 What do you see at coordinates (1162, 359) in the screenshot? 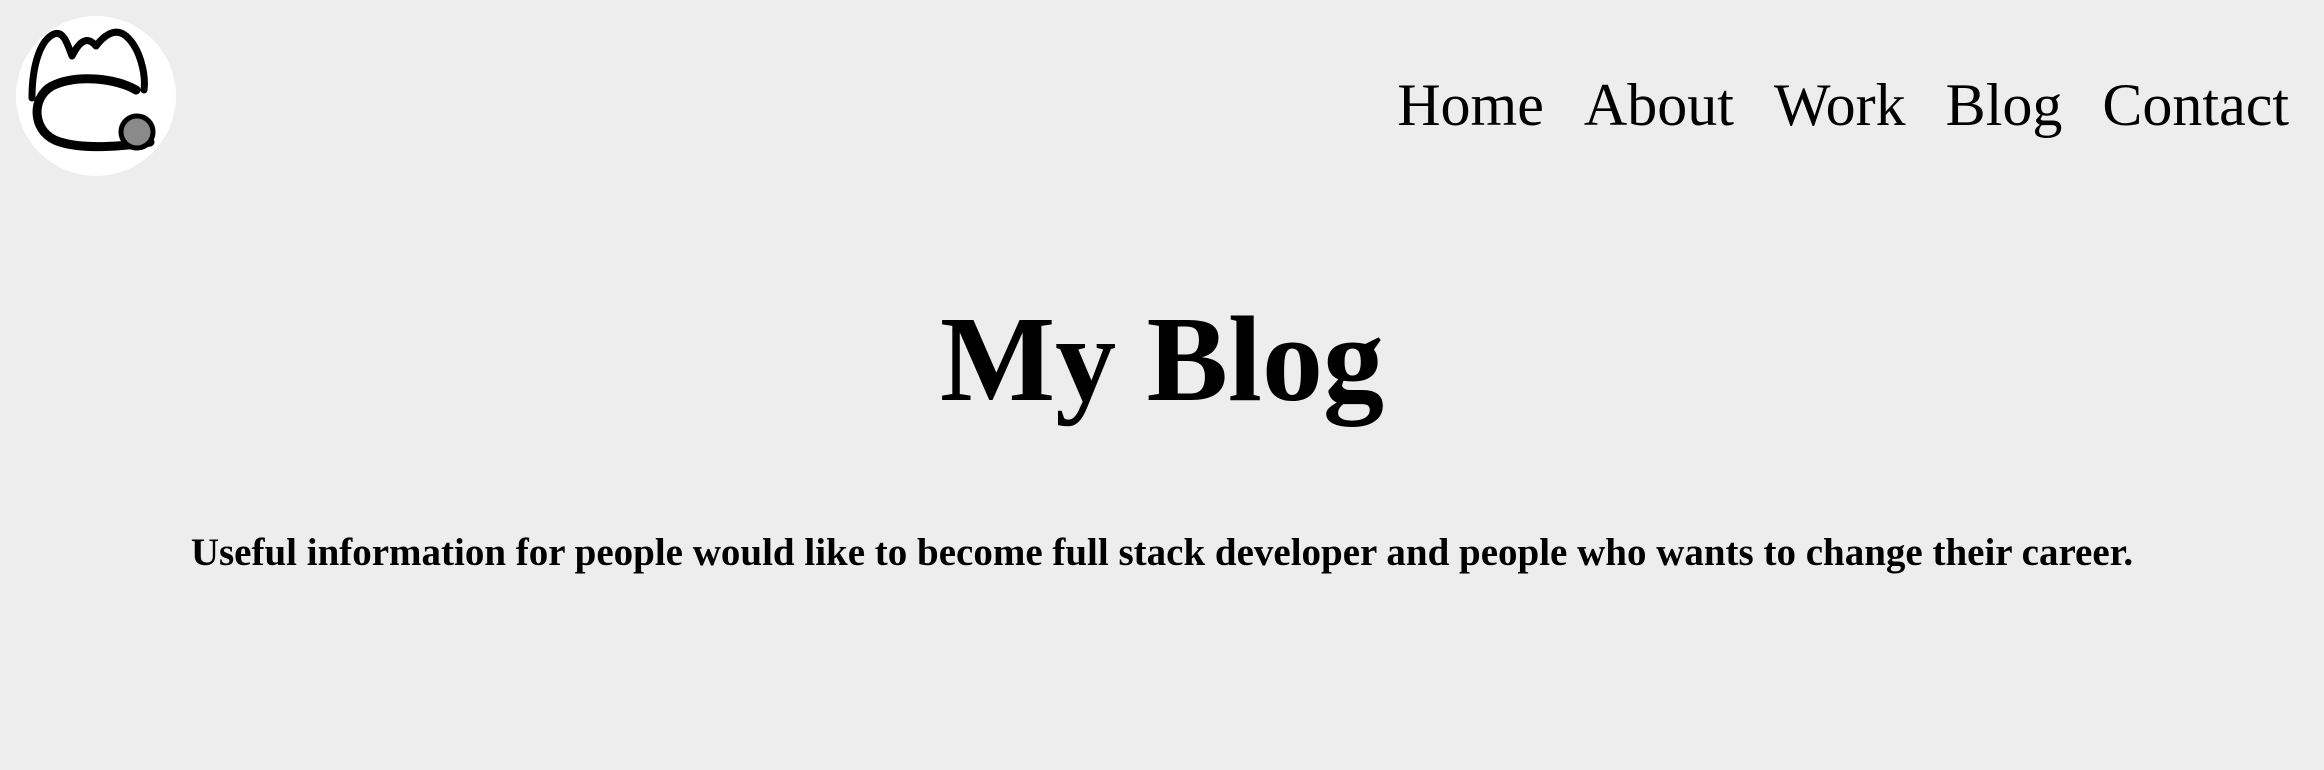
I see `page-title: My Blog` at bounding box center [1162, 359].